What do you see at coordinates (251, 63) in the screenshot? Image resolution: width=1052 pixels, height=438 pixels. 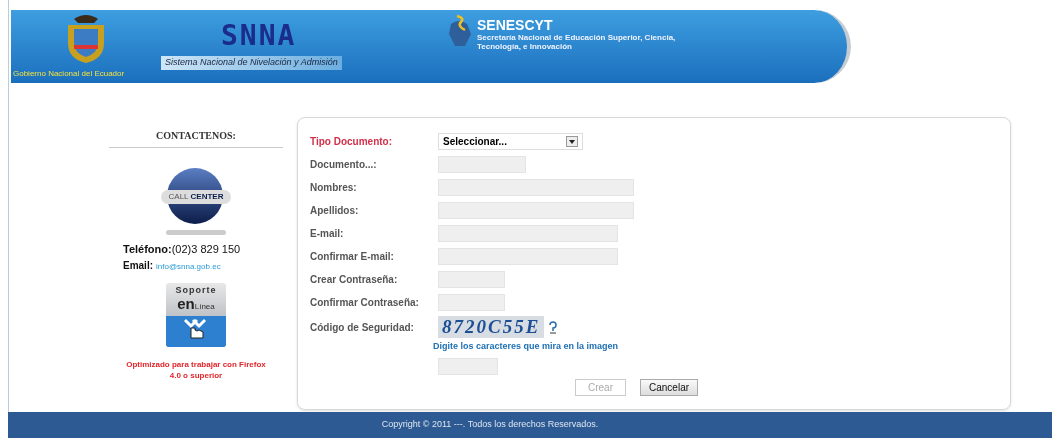 I see `site-subtitle: Sistema Nacional de Nivelación y Admisión` at bounding box center [251, 63].